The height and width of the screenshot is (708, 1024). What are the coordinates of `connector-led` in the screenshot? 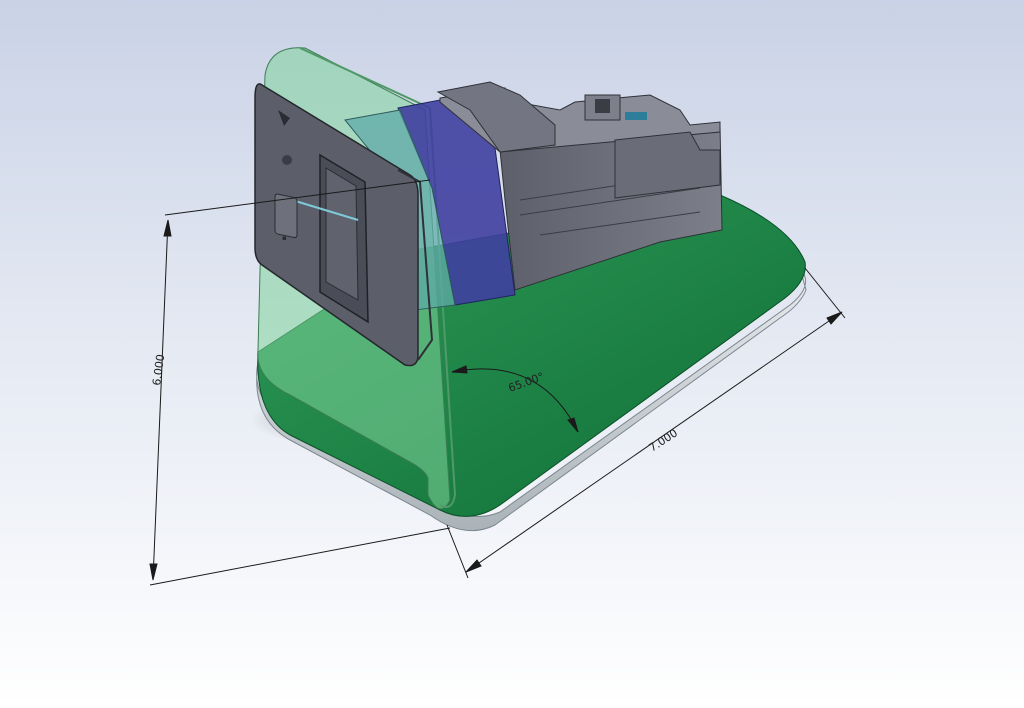 It's located at (636, 116).